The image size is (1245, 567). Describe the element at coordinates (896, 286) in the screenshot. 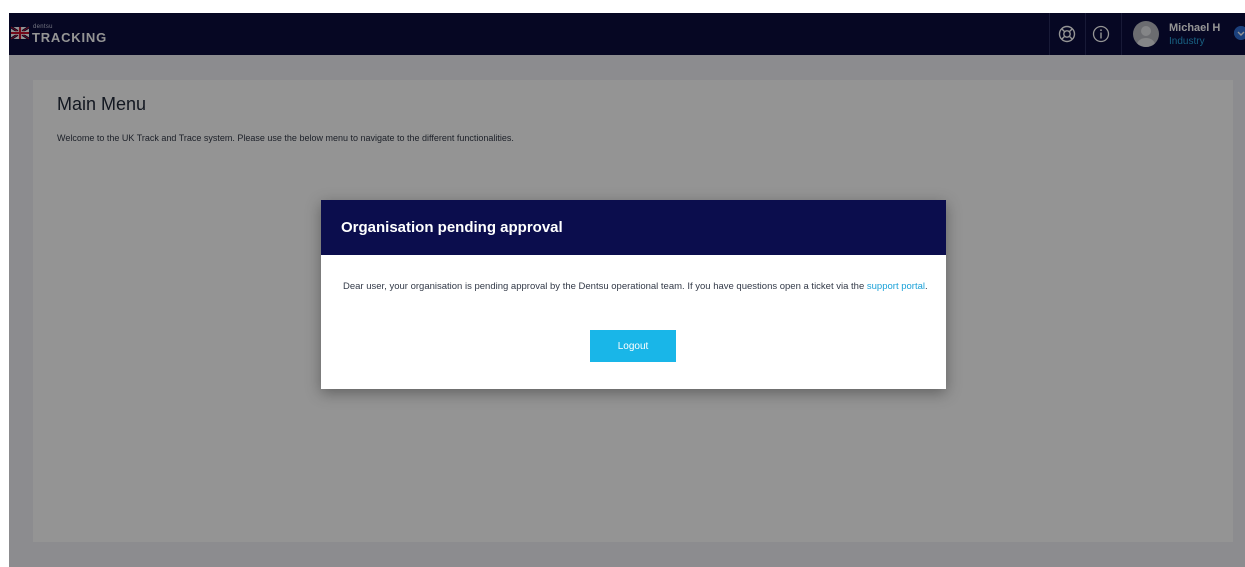

I see `support-portal-link: support portal` at that location.